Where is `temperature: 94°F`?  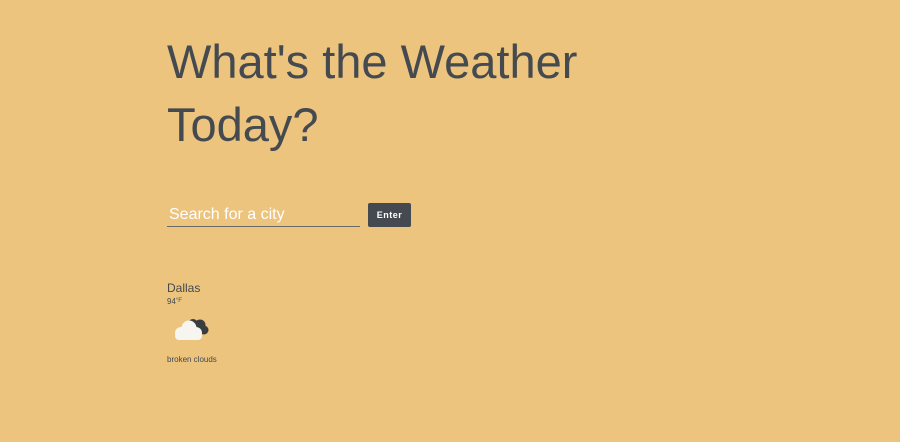 temperature: 94°F is located at coordinates (192, 302).